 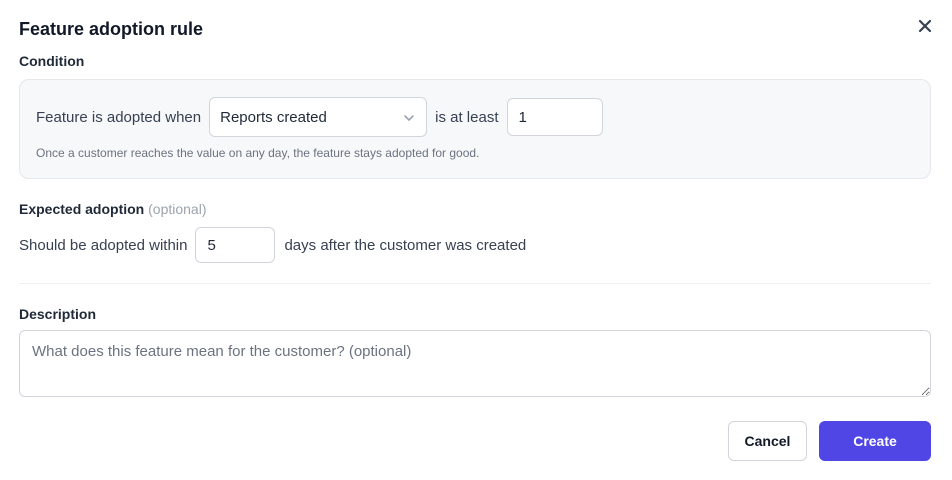 I want to click on expected-adoption-title: Expected adoption, so click(x=82, y=209).